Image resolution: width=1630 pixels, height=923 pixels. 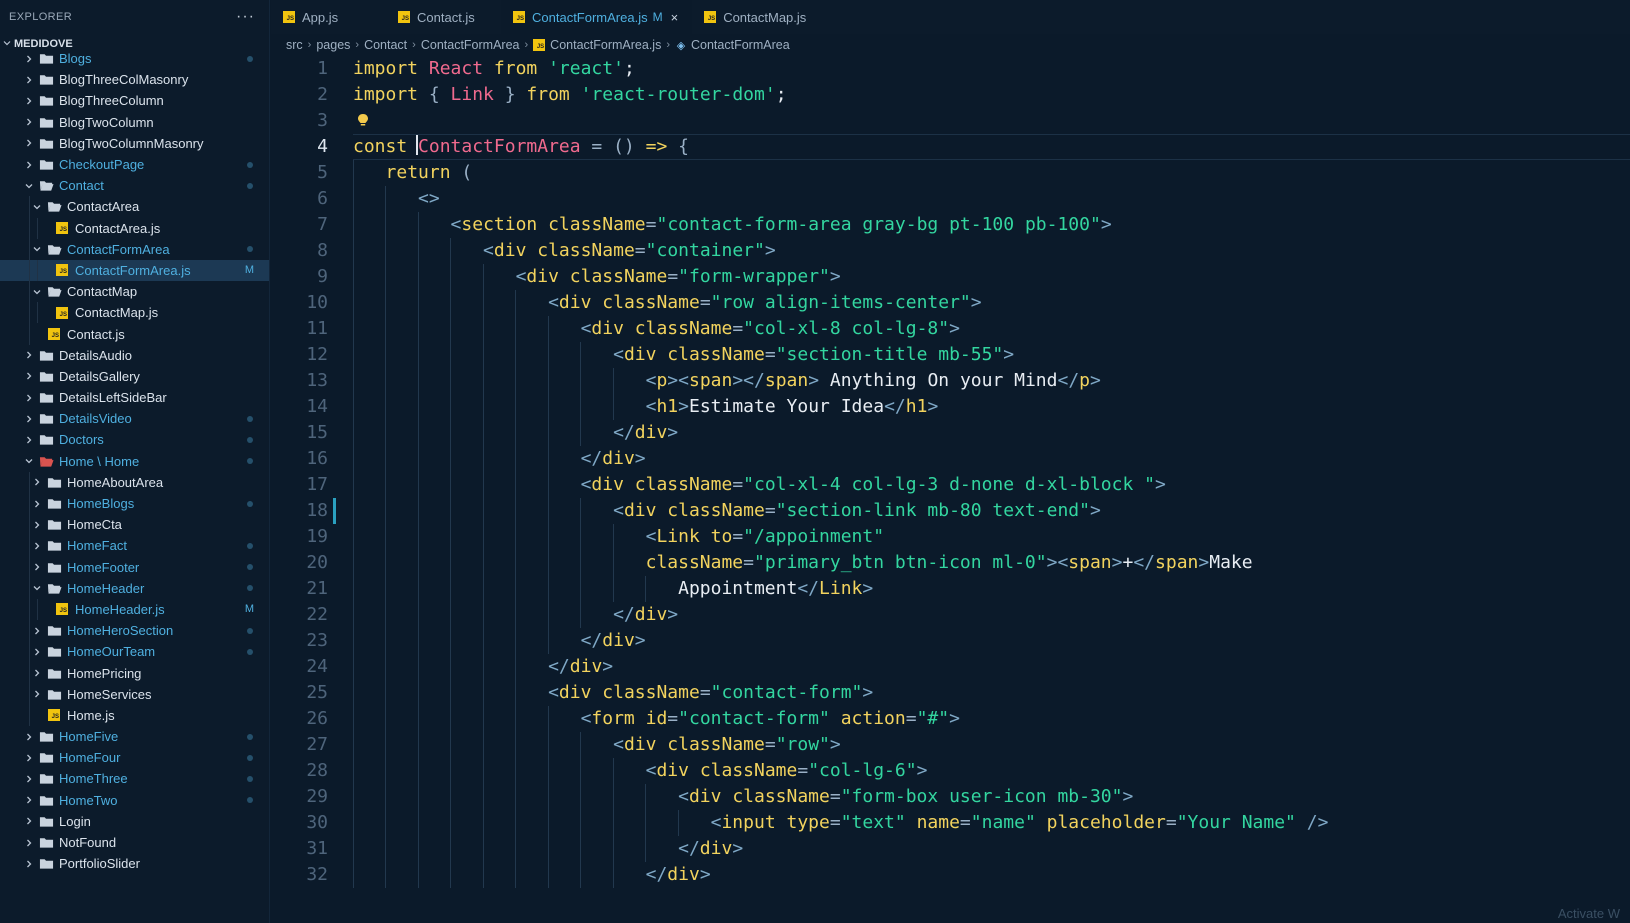 I want to click on breadcrumb-item: ContactFormArea, so click(x=470, y=45).